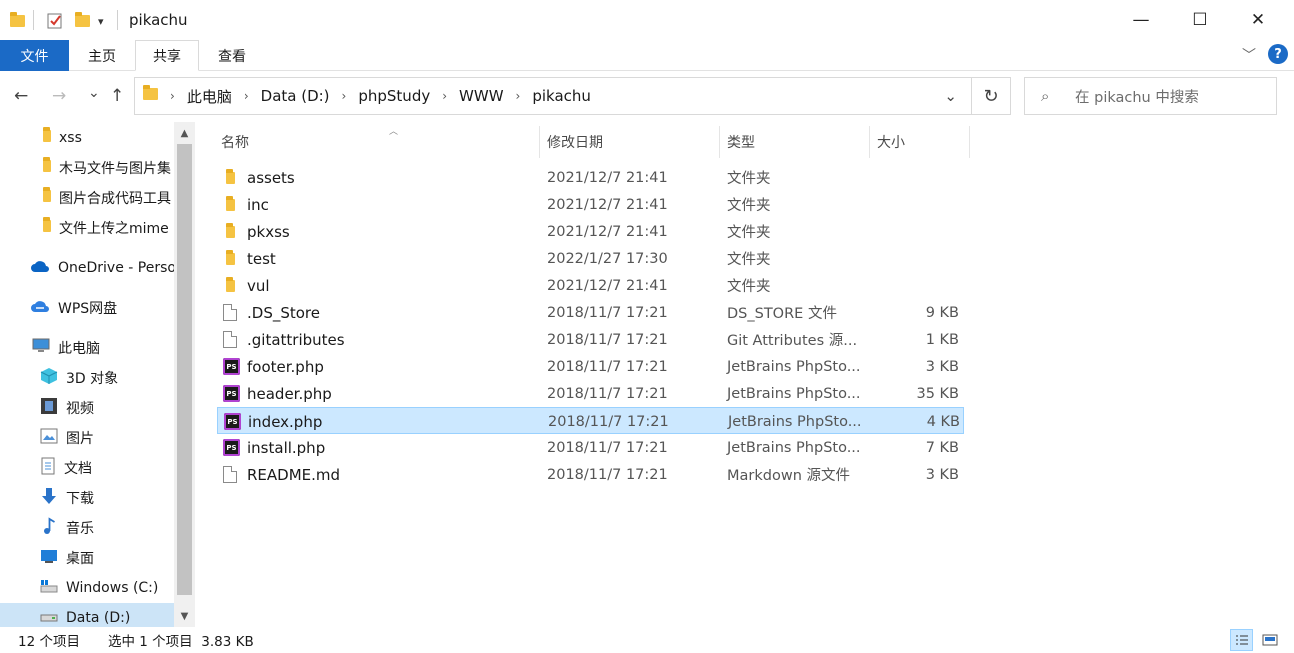 The height and width of the screenshot is (653, 1294). Describe the element at coordinates (101, 21) in the screenshot. I see `quick-access-dropdown: ▾` at that location.